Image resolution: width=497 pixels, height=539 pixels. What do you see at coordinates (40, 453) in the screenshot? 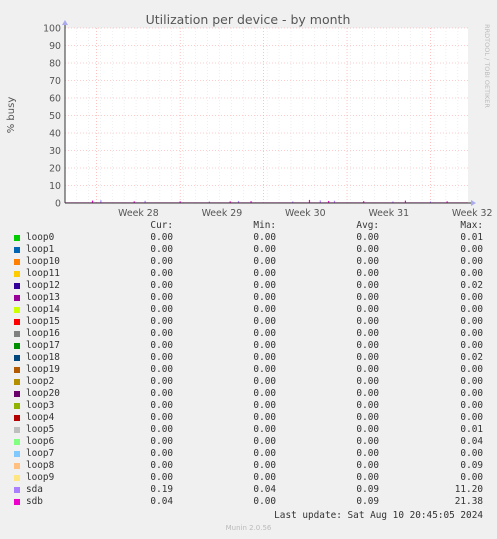
I see `legend-label: loop7` at bounding box center [40, 453].